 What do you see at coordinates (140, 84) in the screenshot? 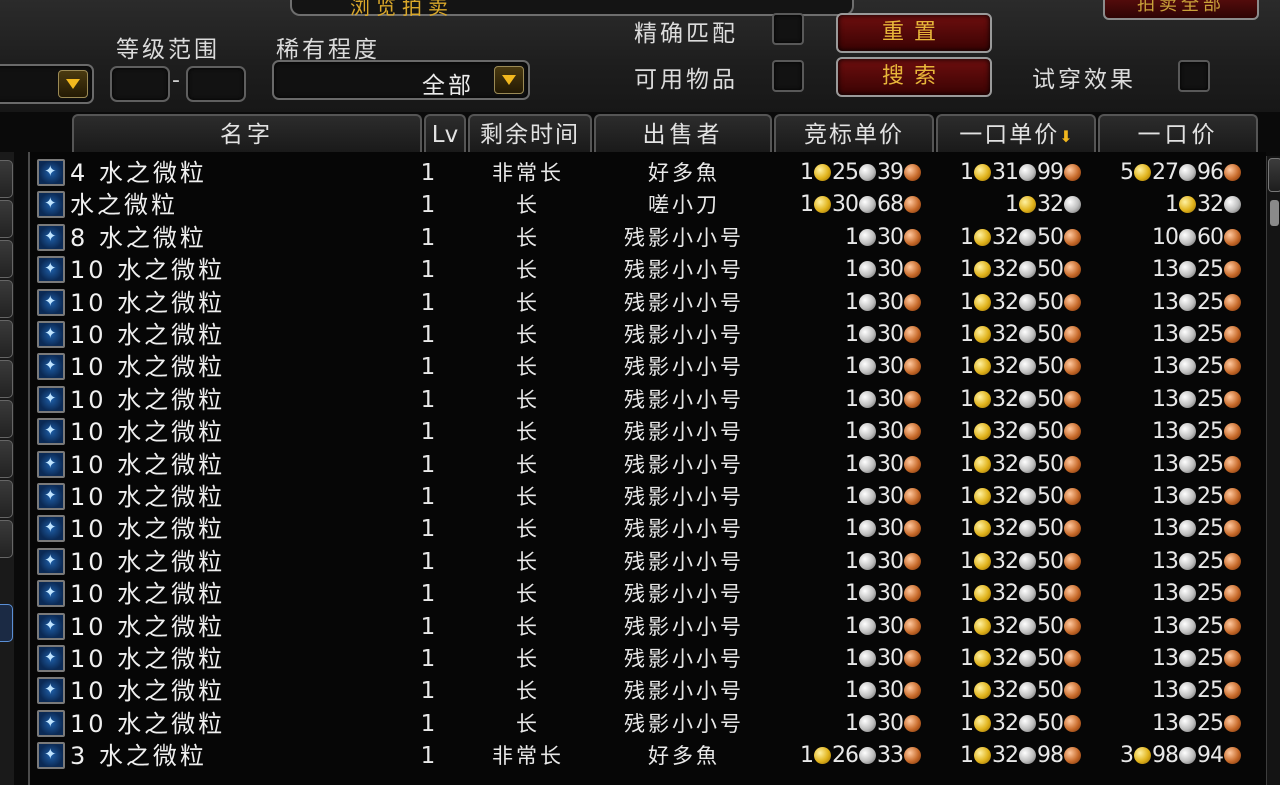
I see `min-level-input` at bounding box center [140, 84].